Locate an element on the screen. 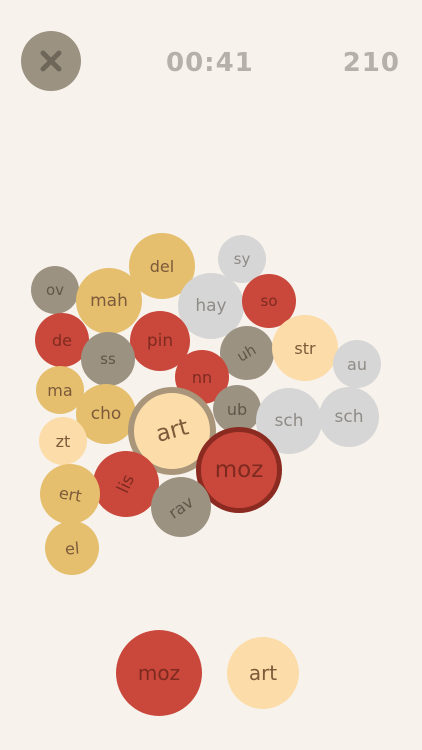 The height and width of the screenshot is (750, 422). letter-bubble: ov is located at coordinates (55, 290).